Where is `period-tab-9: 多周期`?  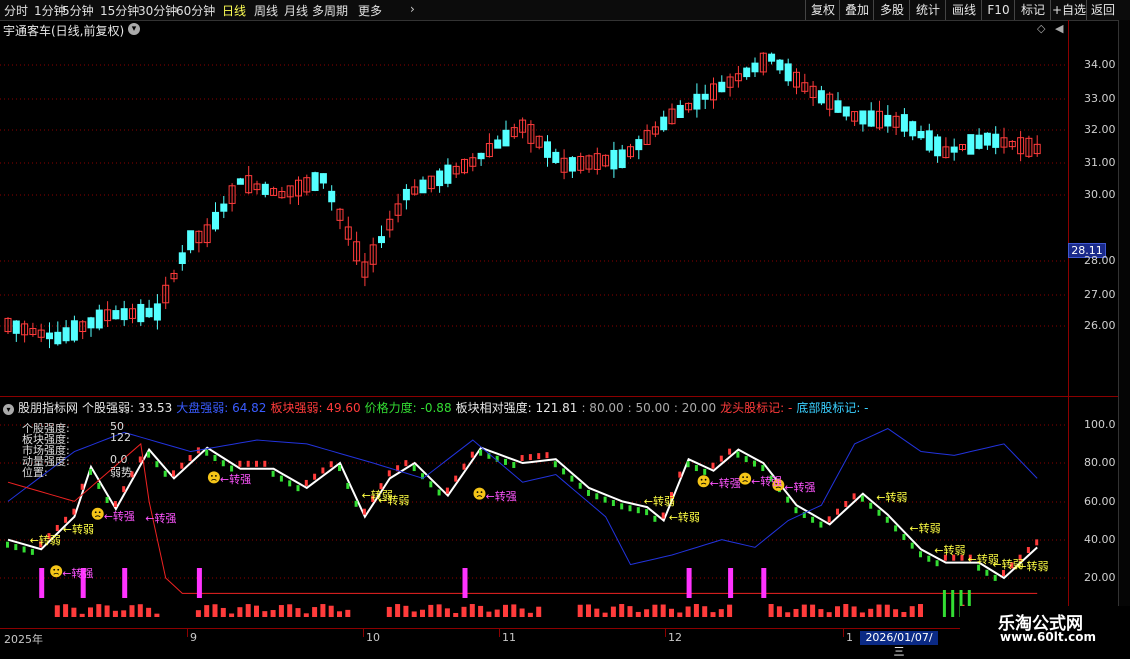 period-tab-9: 多周期 is located at coordinates (330, 10).